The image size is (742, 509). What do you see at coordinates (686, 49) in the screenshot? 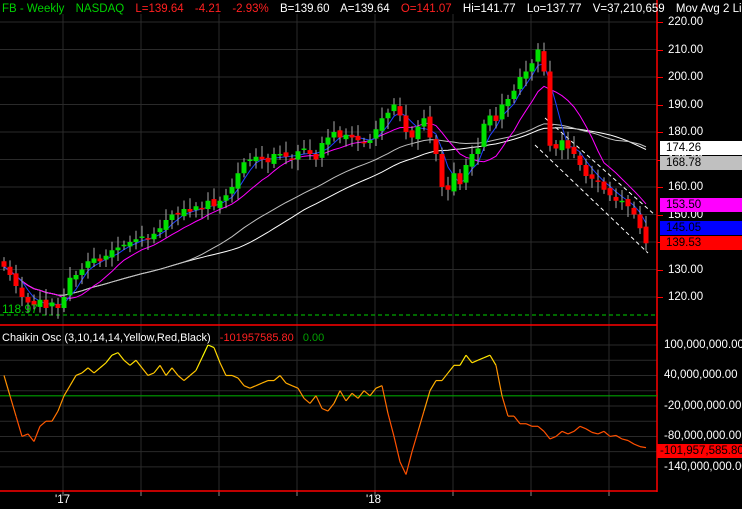
I see `price-axis-label: 210.00` at bounding box center [686, 49].